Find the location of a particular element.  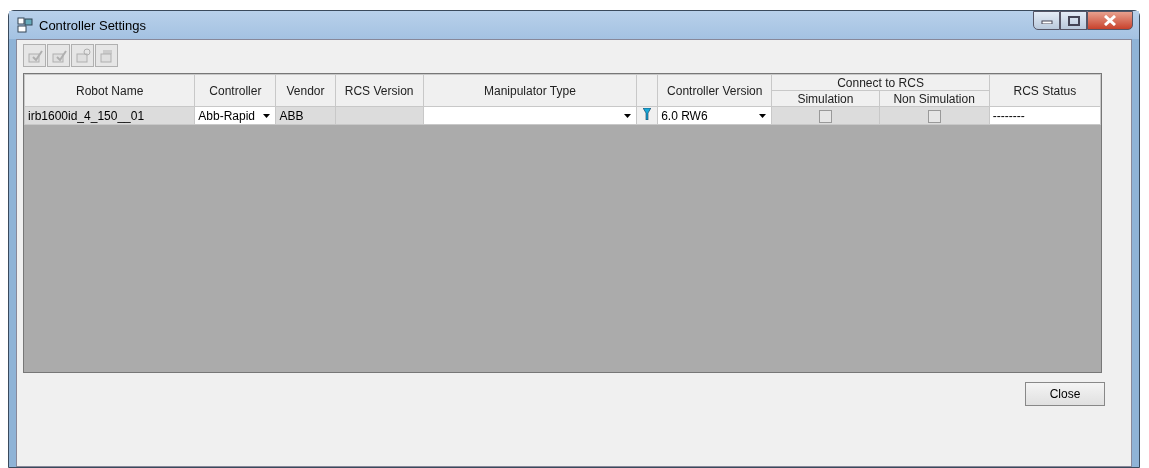

column-header: RCS Status is located at coordinates (1045, 90).